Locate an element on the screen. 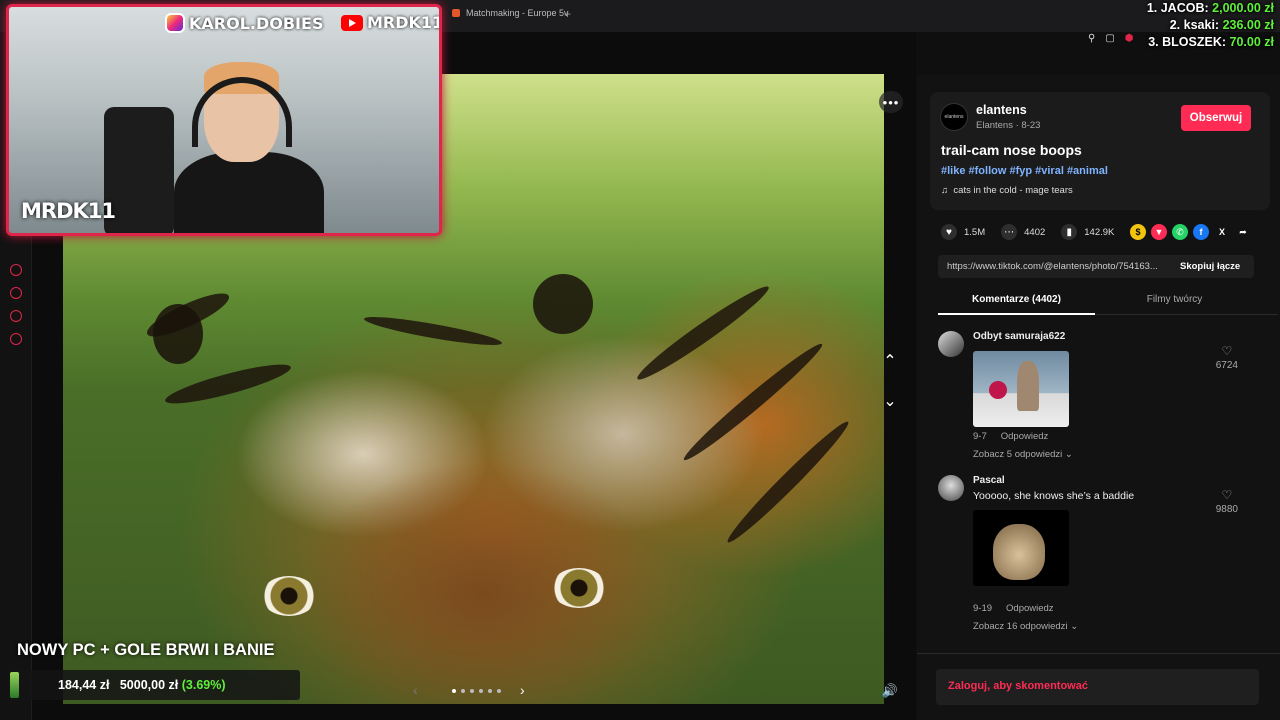 This screenshot has height=720, width=1280. volume-icon: 🔊 is located at coordinates (890, 691).